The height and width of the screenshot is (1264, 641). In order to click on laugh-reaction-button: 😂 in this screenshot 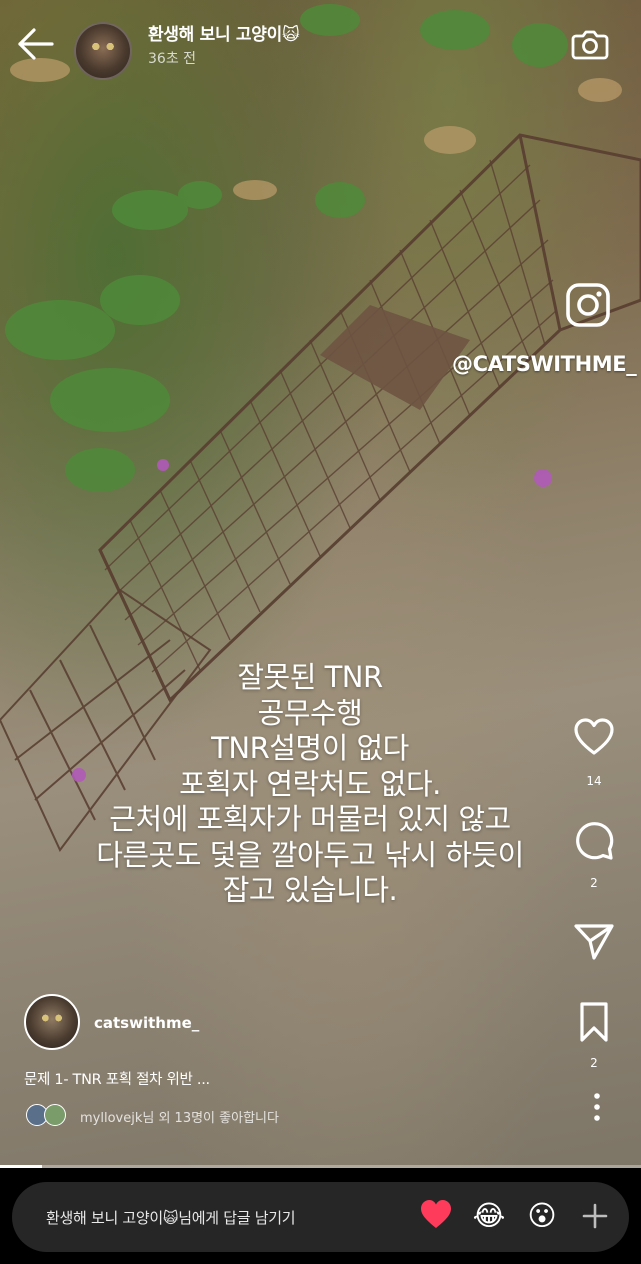, I will do `click(489, 1216)`.